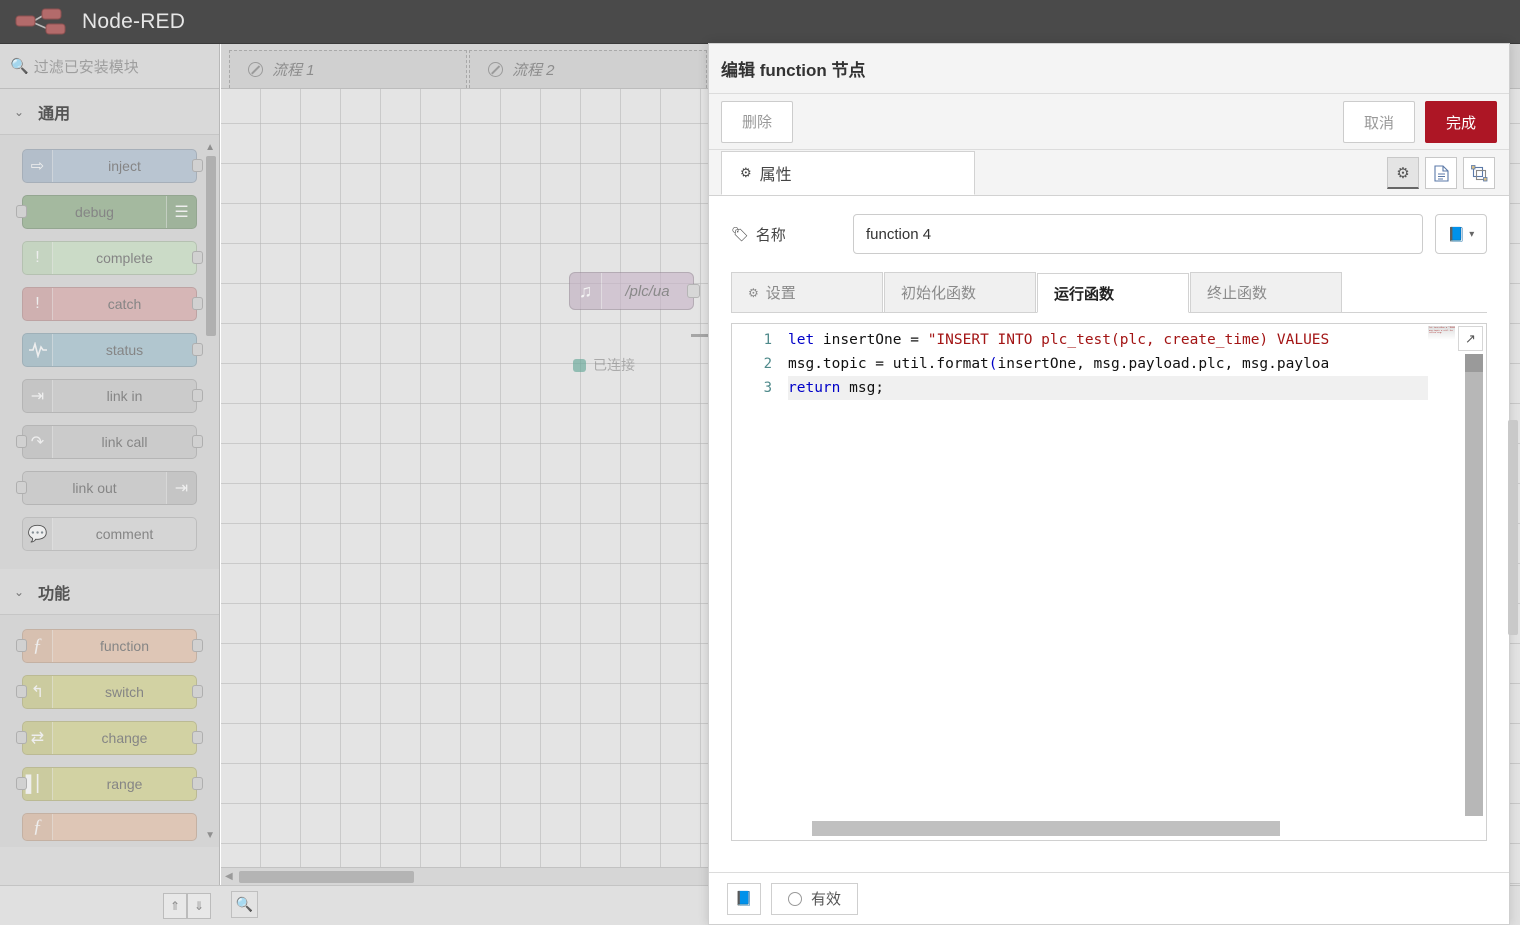 This screenshot has width=1520, height=925. Describe the element at coordinates (634, 291) in the screenshot. I see `canvas-node-mqtt-in: ♫ /plc/ua` at that location.